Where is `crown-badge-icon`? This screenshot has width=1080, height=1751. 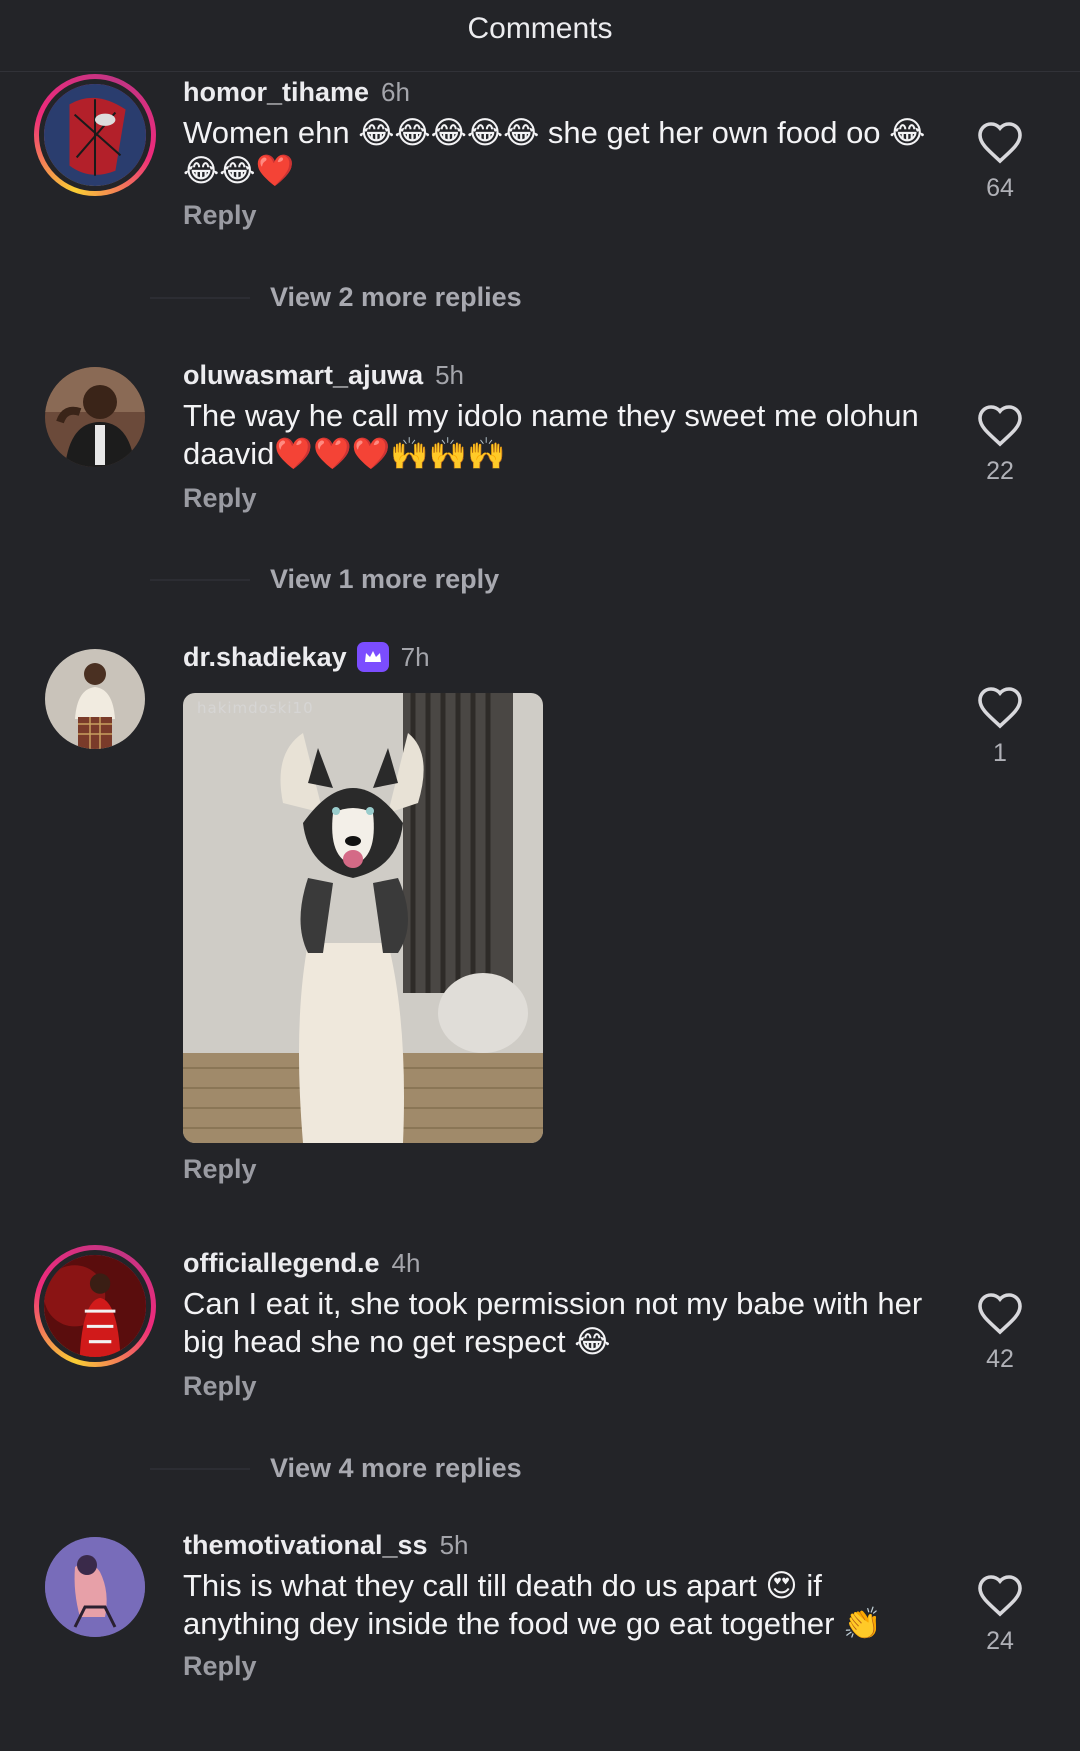 crown-badge-icon is located at coordinates (372, 657).